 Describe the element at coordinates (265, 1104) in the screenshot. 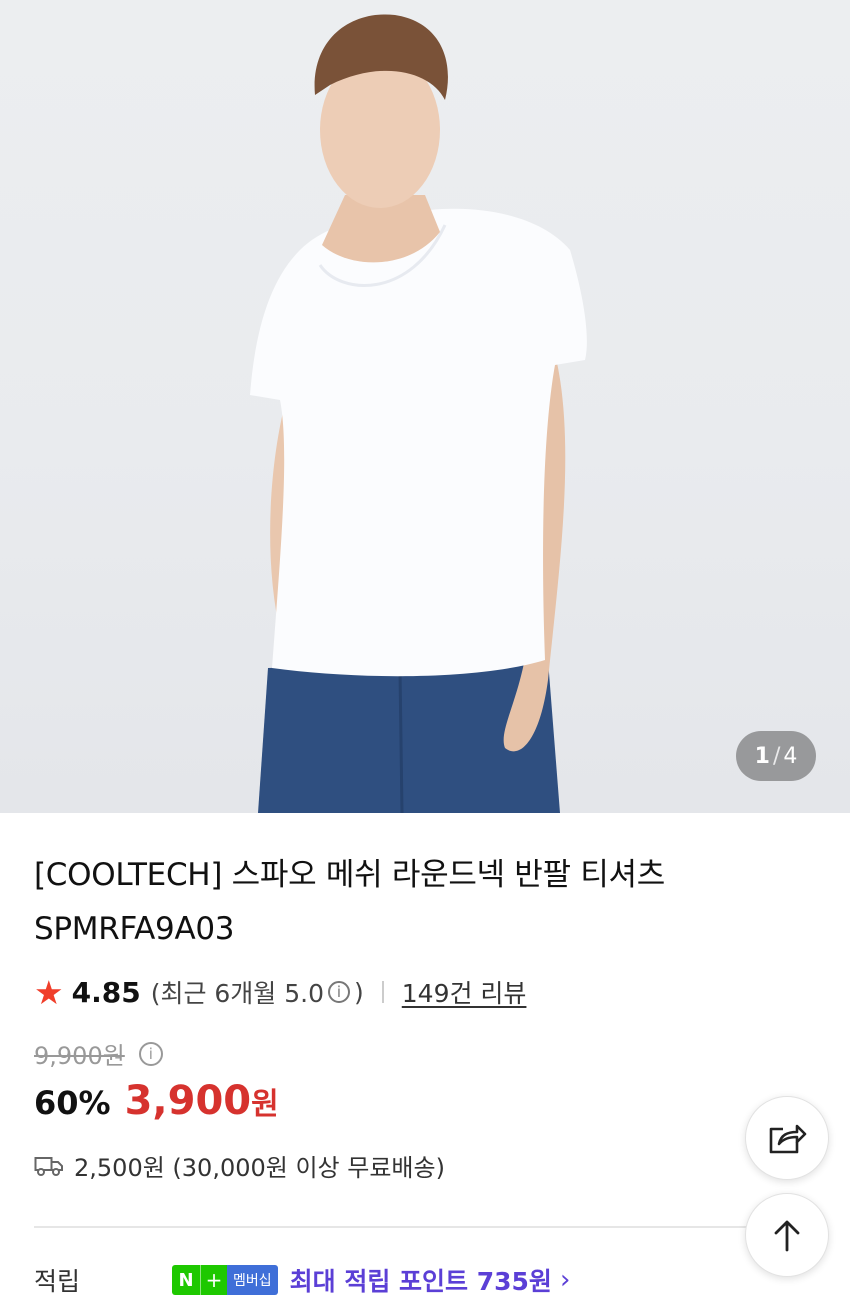

I see `sale-price-unit: 원` at that location.